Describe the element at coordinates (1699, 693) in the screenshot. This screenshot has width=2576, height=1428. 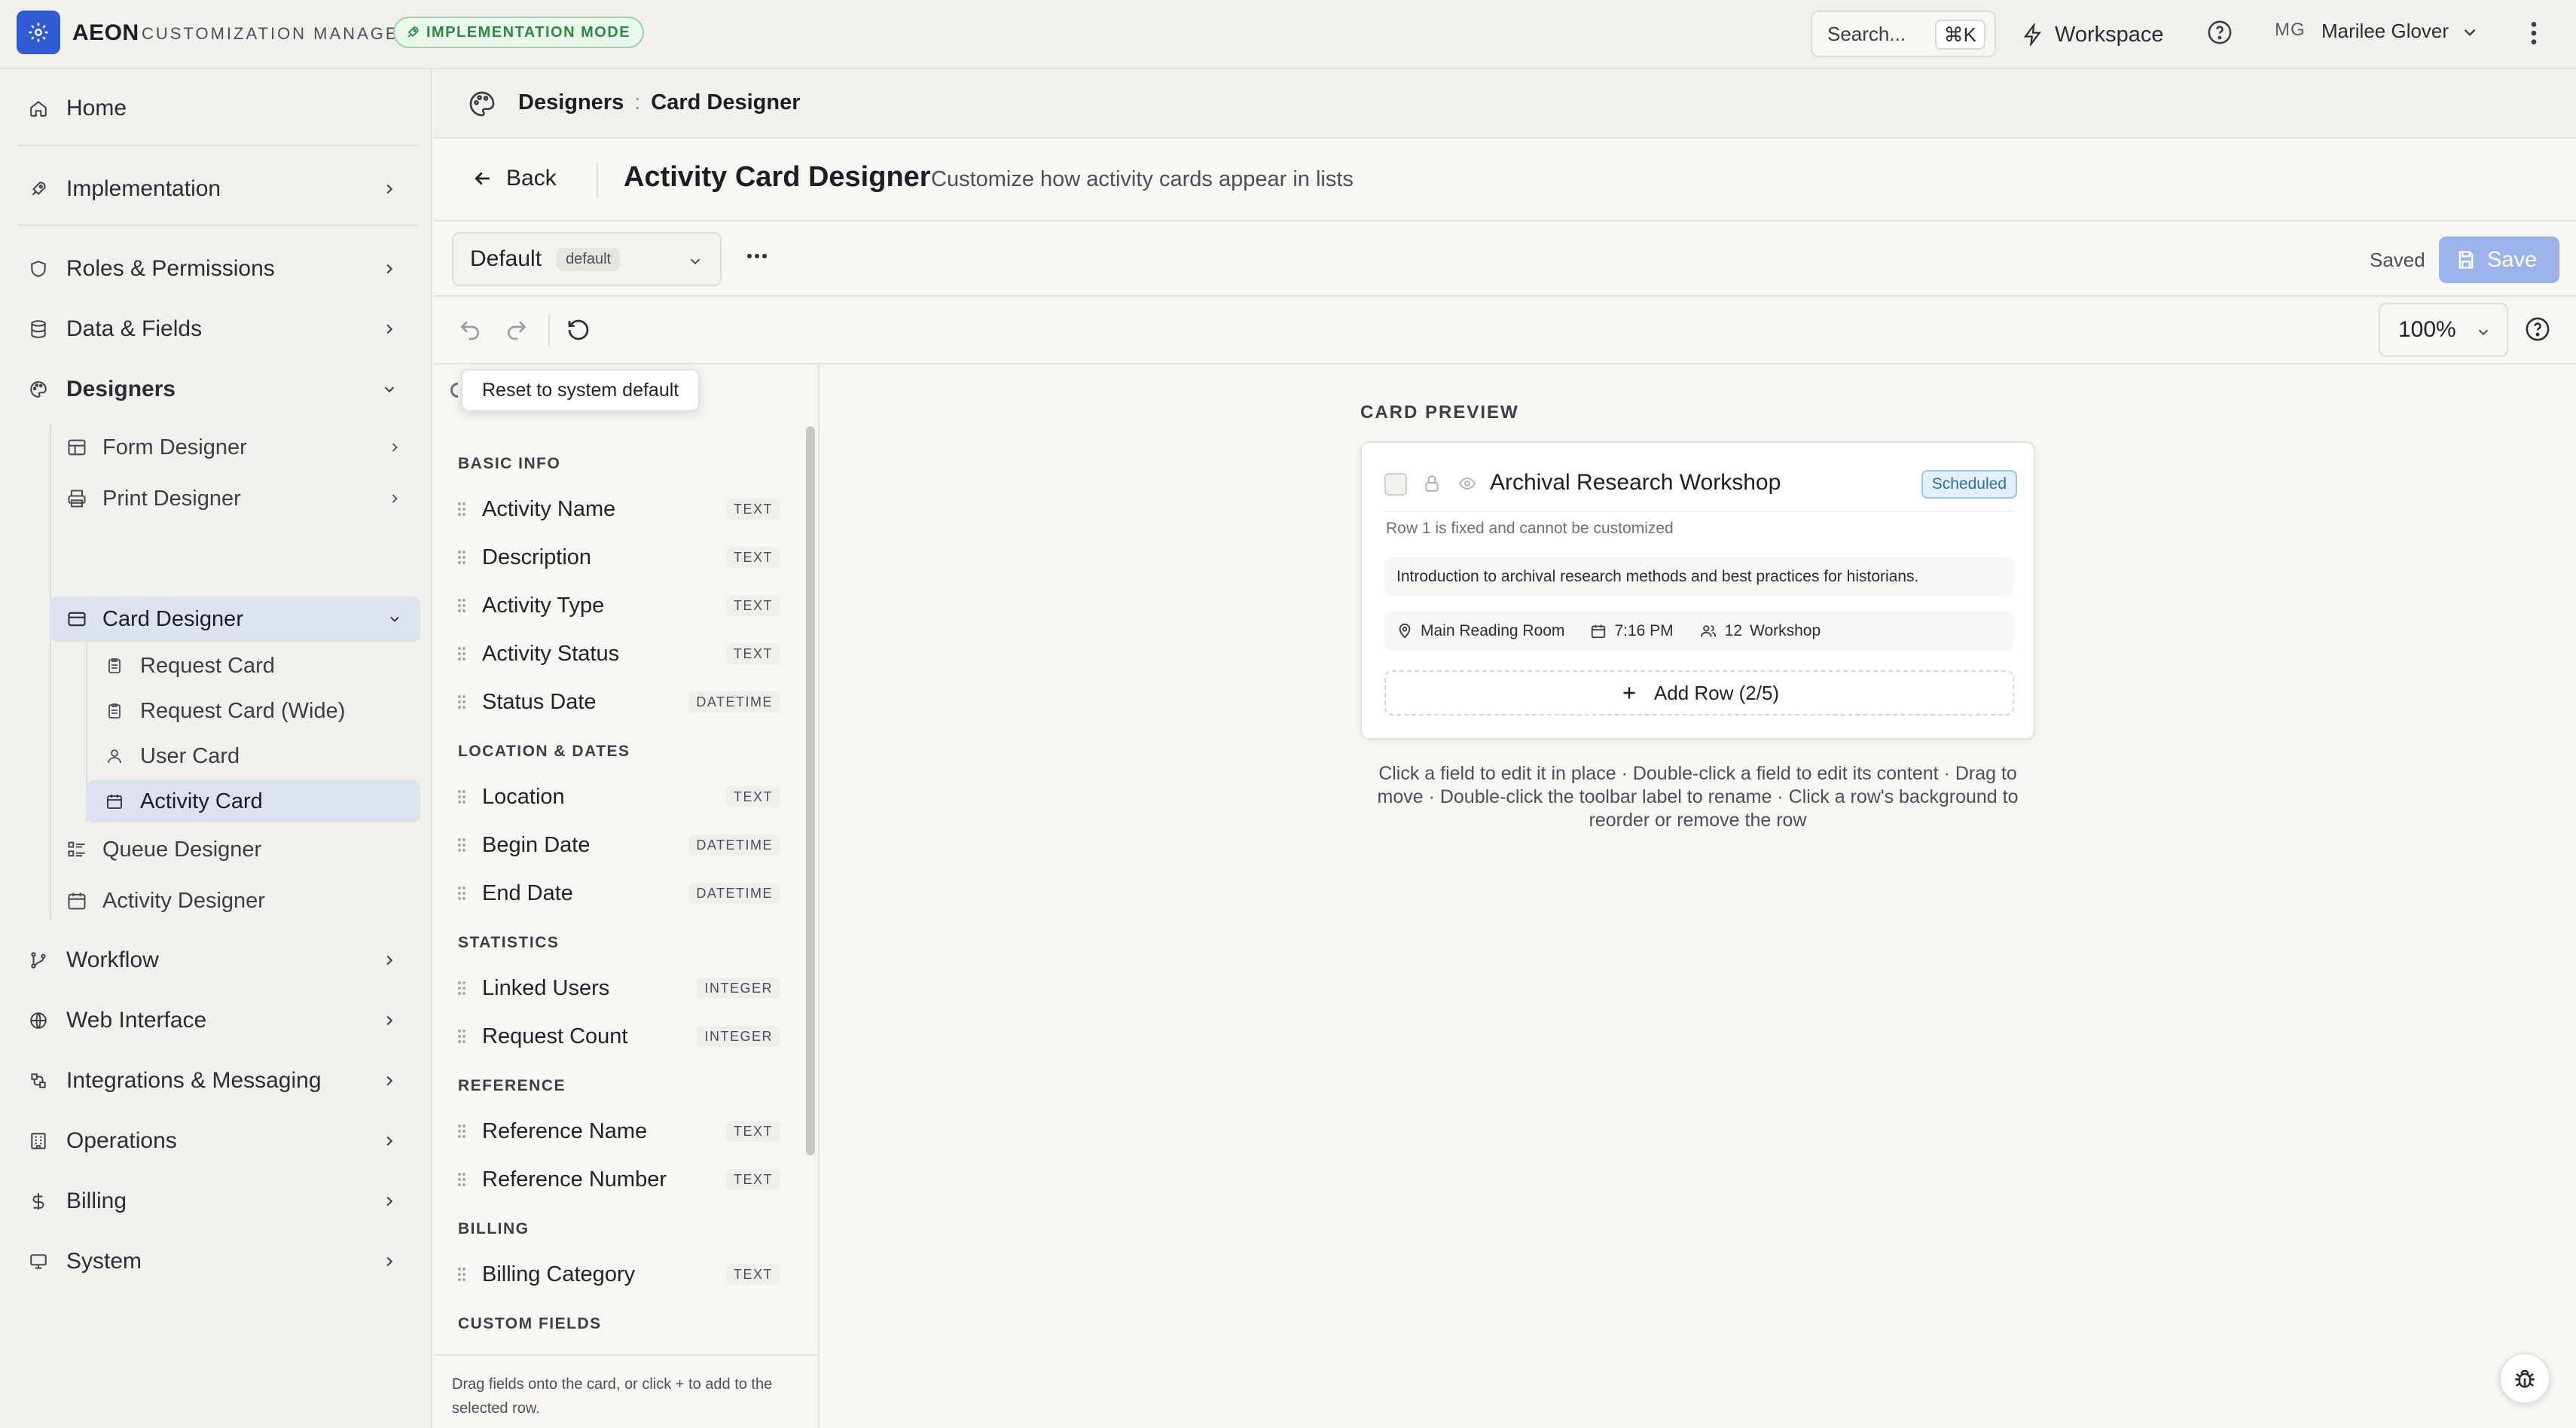
I see `add-row-button: Add Row (2/5)` at that location.